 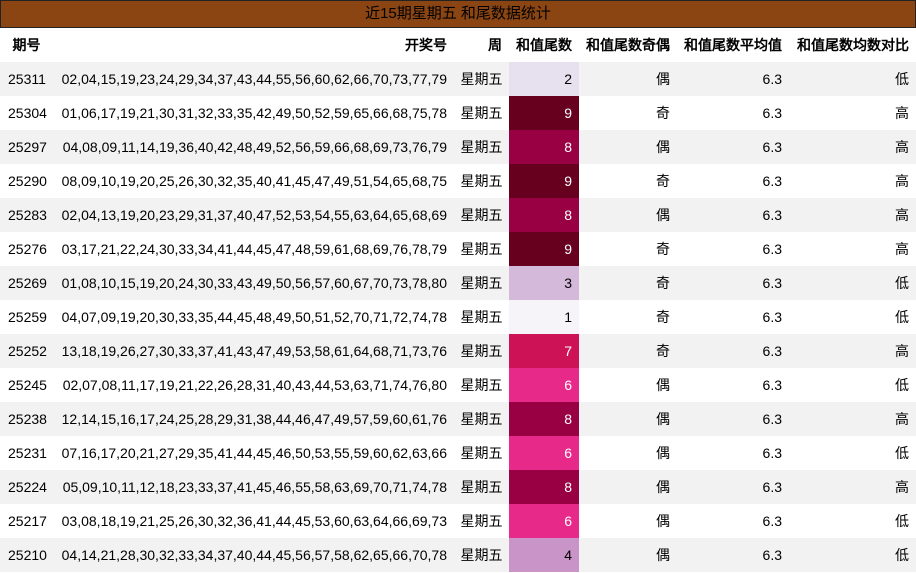 I want to click on cell-tail: 1, so click(x=544, y=317).